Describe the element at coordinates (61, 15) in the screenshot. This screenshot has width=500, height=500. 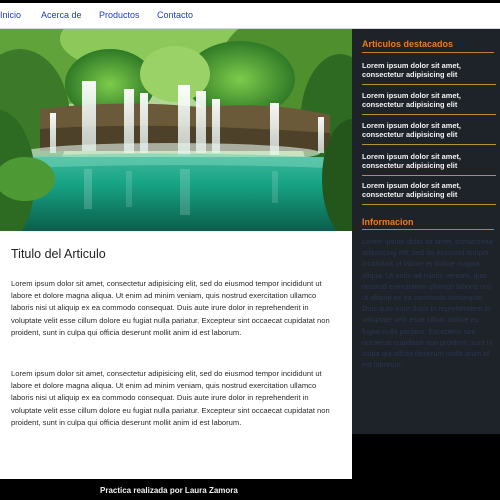
I see `nav-link-acerca-de: Acerca de` at that location.